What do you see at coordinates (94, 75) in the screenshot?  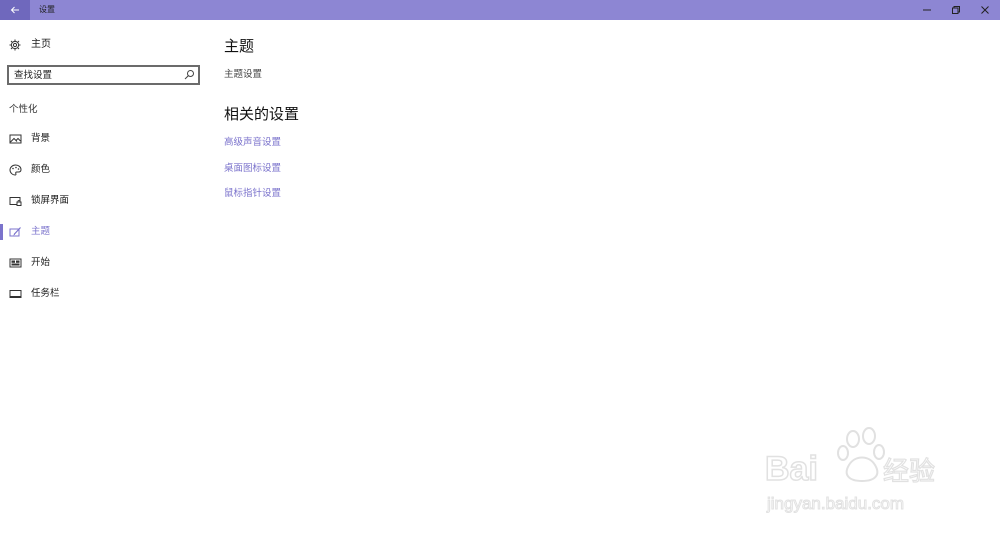 I see `search-input` at bounding box center [94, 75].